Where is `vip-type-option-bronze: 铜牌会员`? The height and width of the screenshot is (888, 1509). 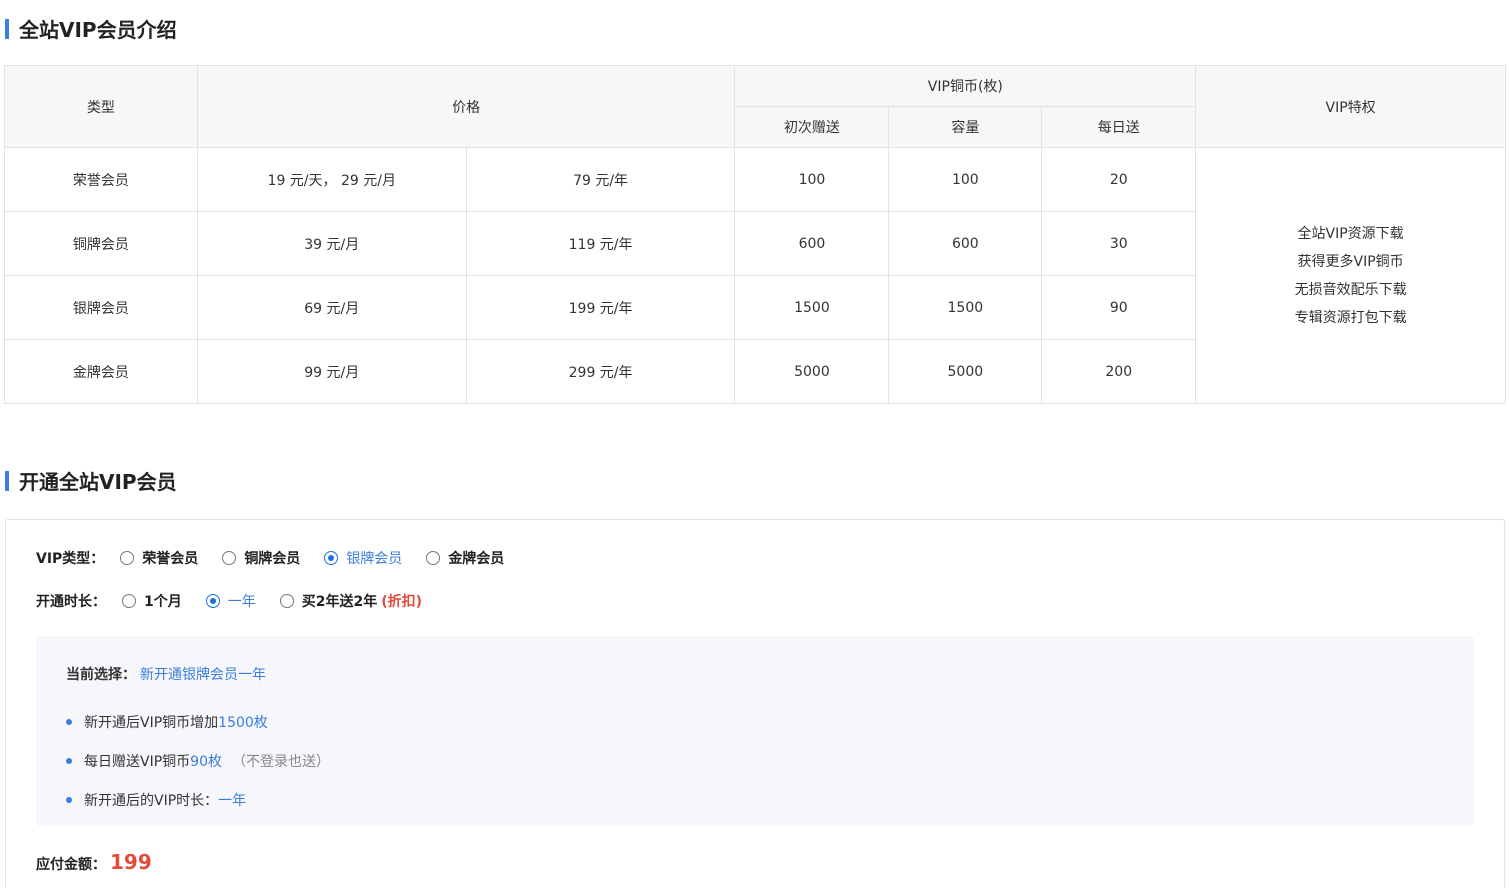 vip-type-option-bronze: 铜牌会员 is located at coordinates (261, 558).